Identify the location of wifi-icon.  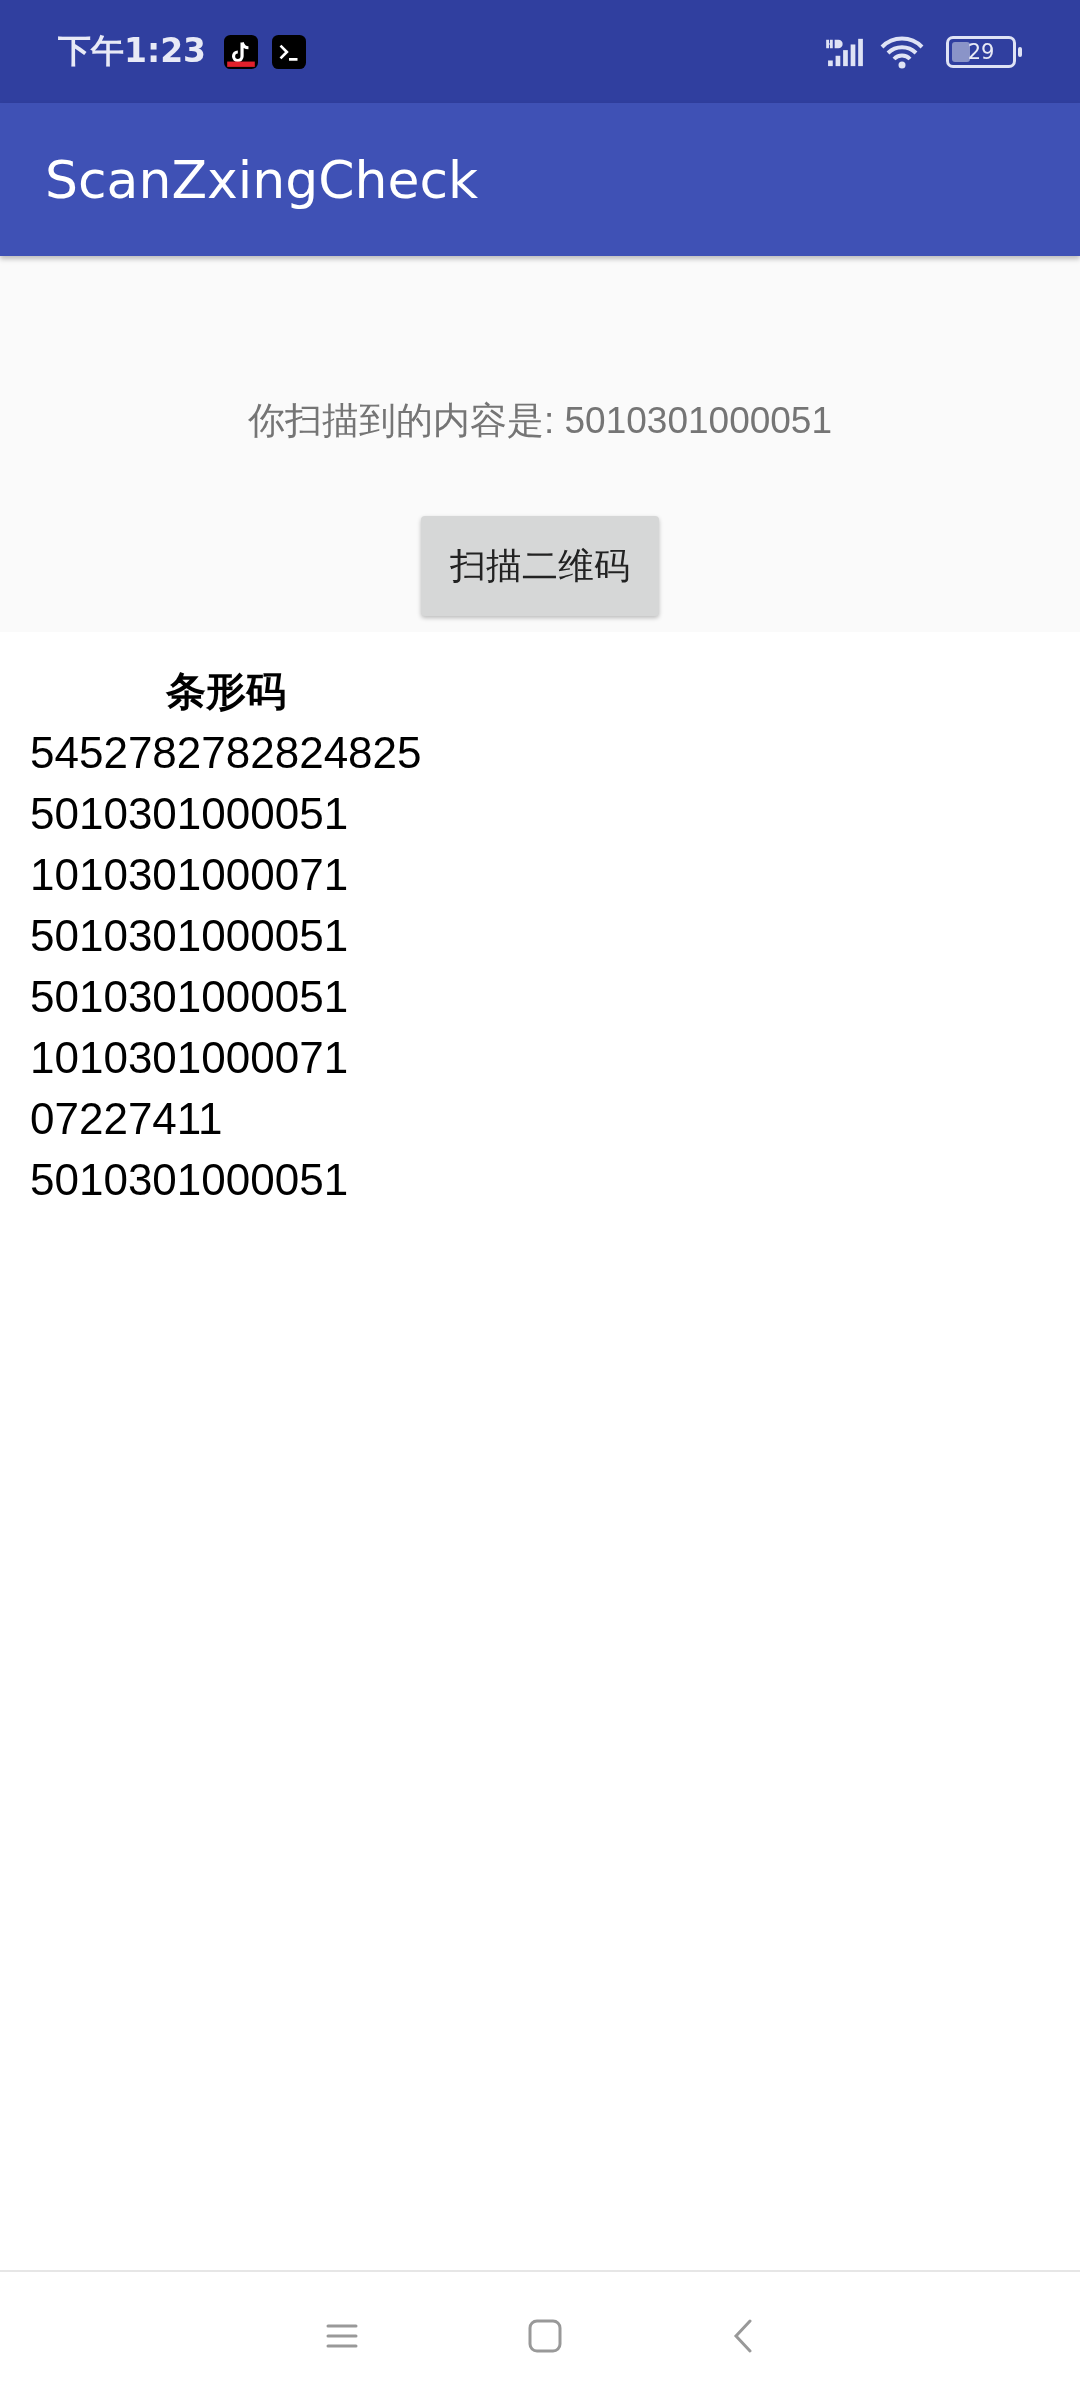
(902, 51).